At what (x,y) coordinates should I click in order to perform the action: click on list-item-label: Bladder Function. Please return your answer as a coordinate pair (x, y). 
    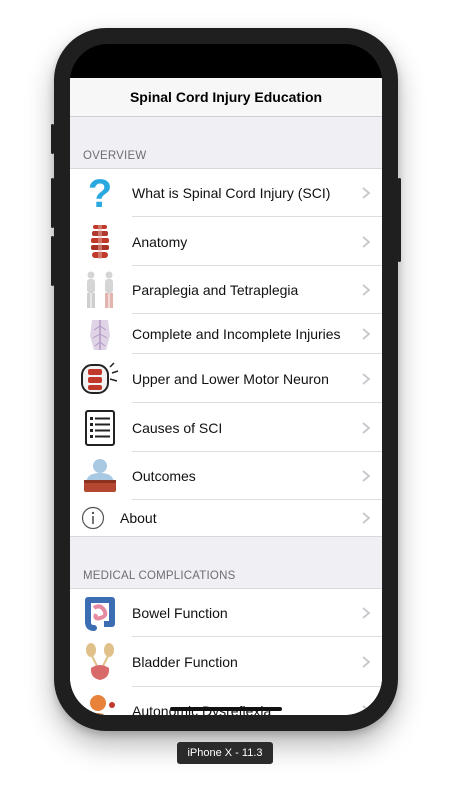
    Looking at the image, I should click on (185, 662).